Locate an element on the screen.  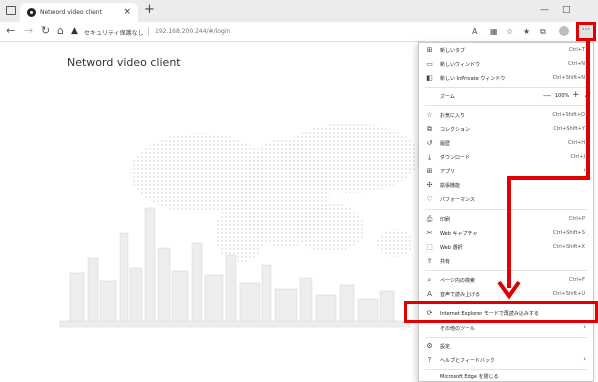
menu-item-shortcut: Ctrl+Shift+Y is located at coordinates (569, 129).